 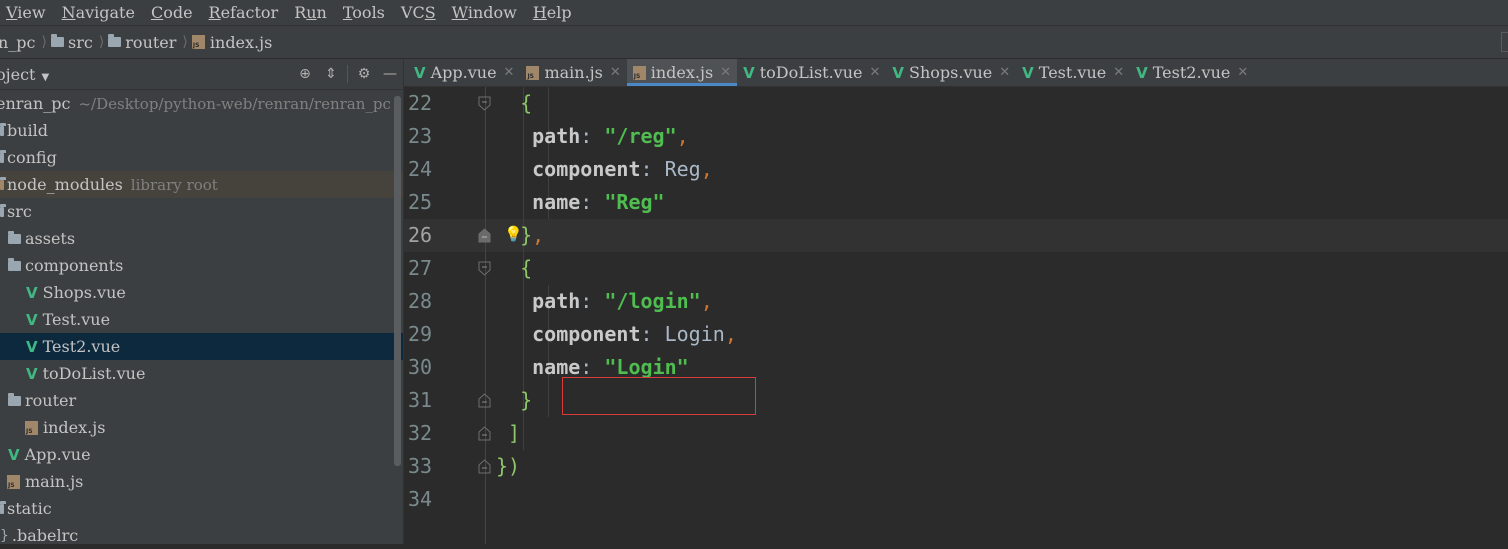 What do you see at coordinates (50, 238) in the screenshot?
I see `tree-item-label: assets` at bounding box center [50, 238].